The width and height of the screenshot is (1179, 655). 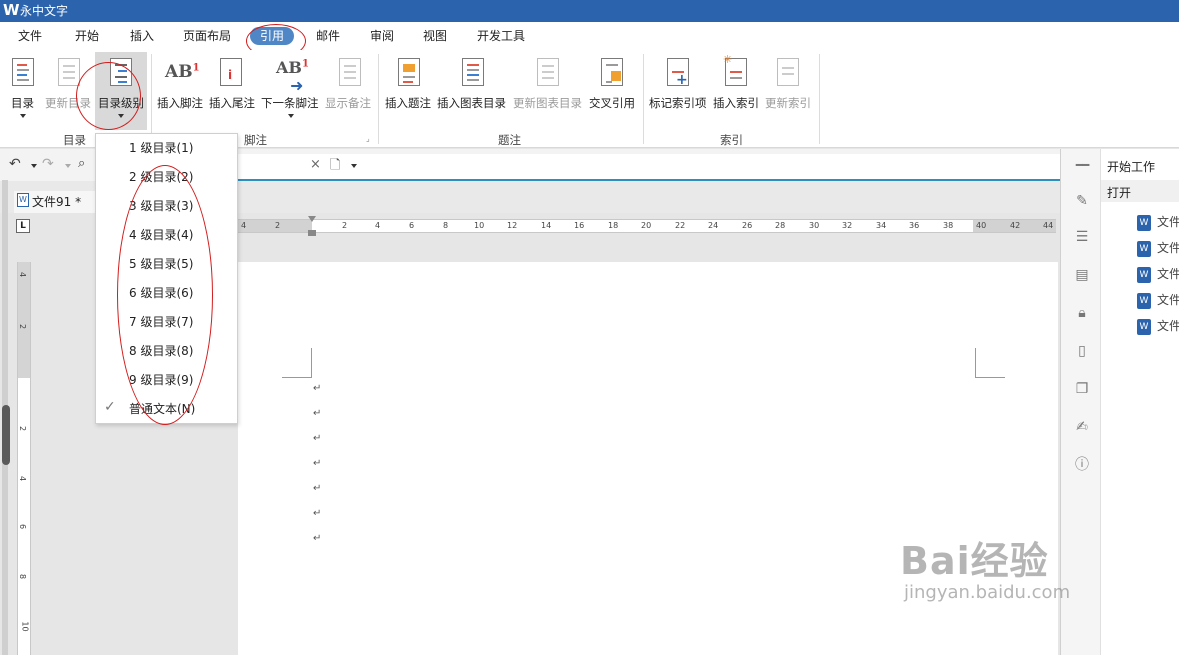 What do you see at coordinates (501, 36) in the screenshot?
I see `menu-developer: 开发工具` at bounding box center [501, 36].